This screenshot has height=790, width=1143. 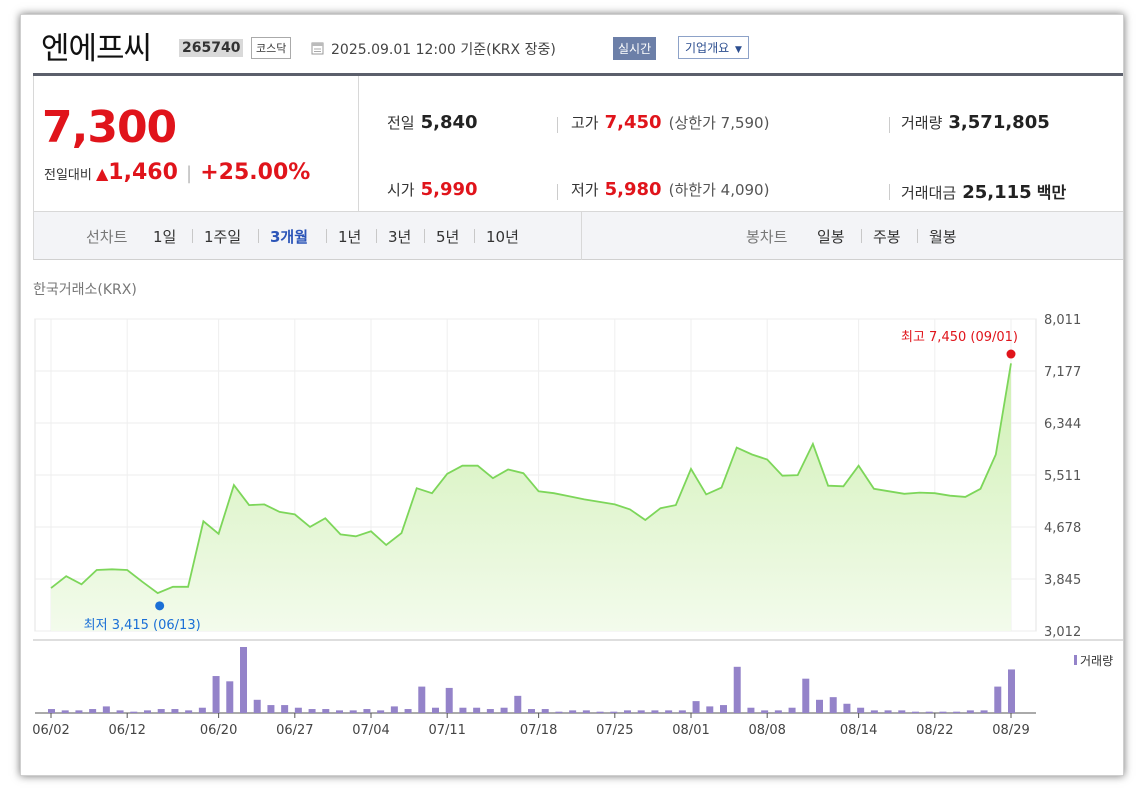 I want to click on upper-limit: (상한가 7,590), so click(x=719, y=123).